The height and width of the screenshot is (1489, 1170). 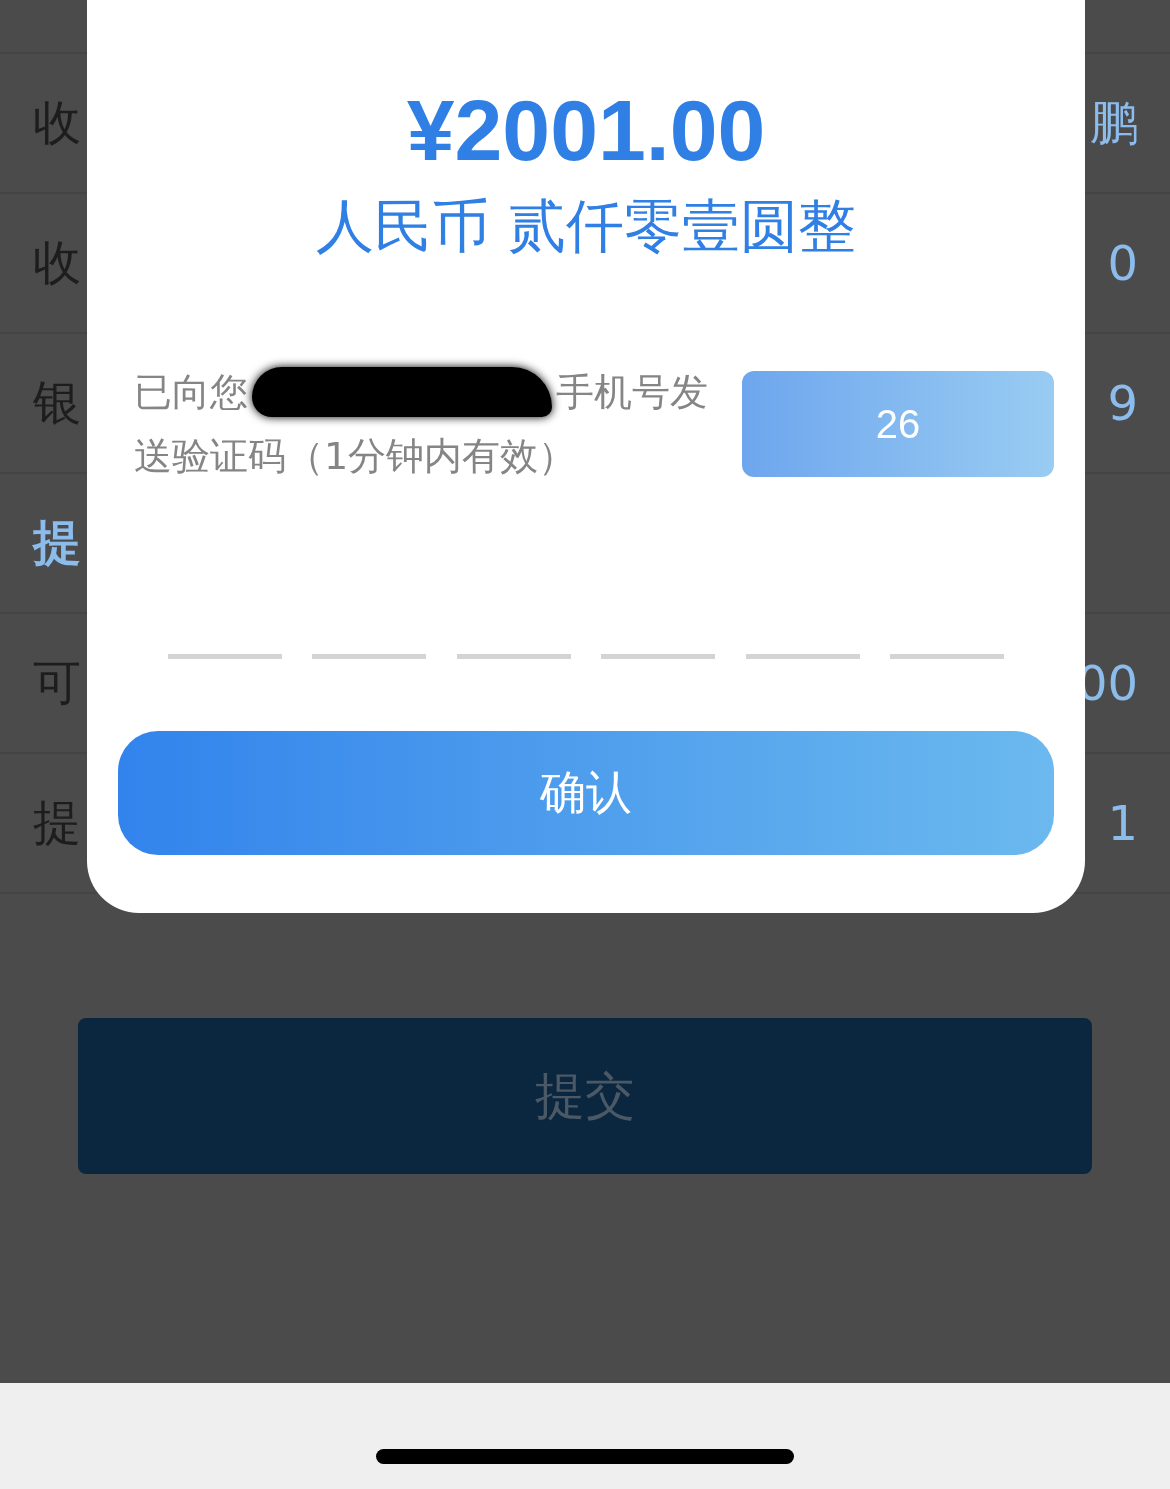 What do you see at coordinates (898, 424) in the screenshot?
I see `countdown-button: 26` at bounding box center [898, 424].